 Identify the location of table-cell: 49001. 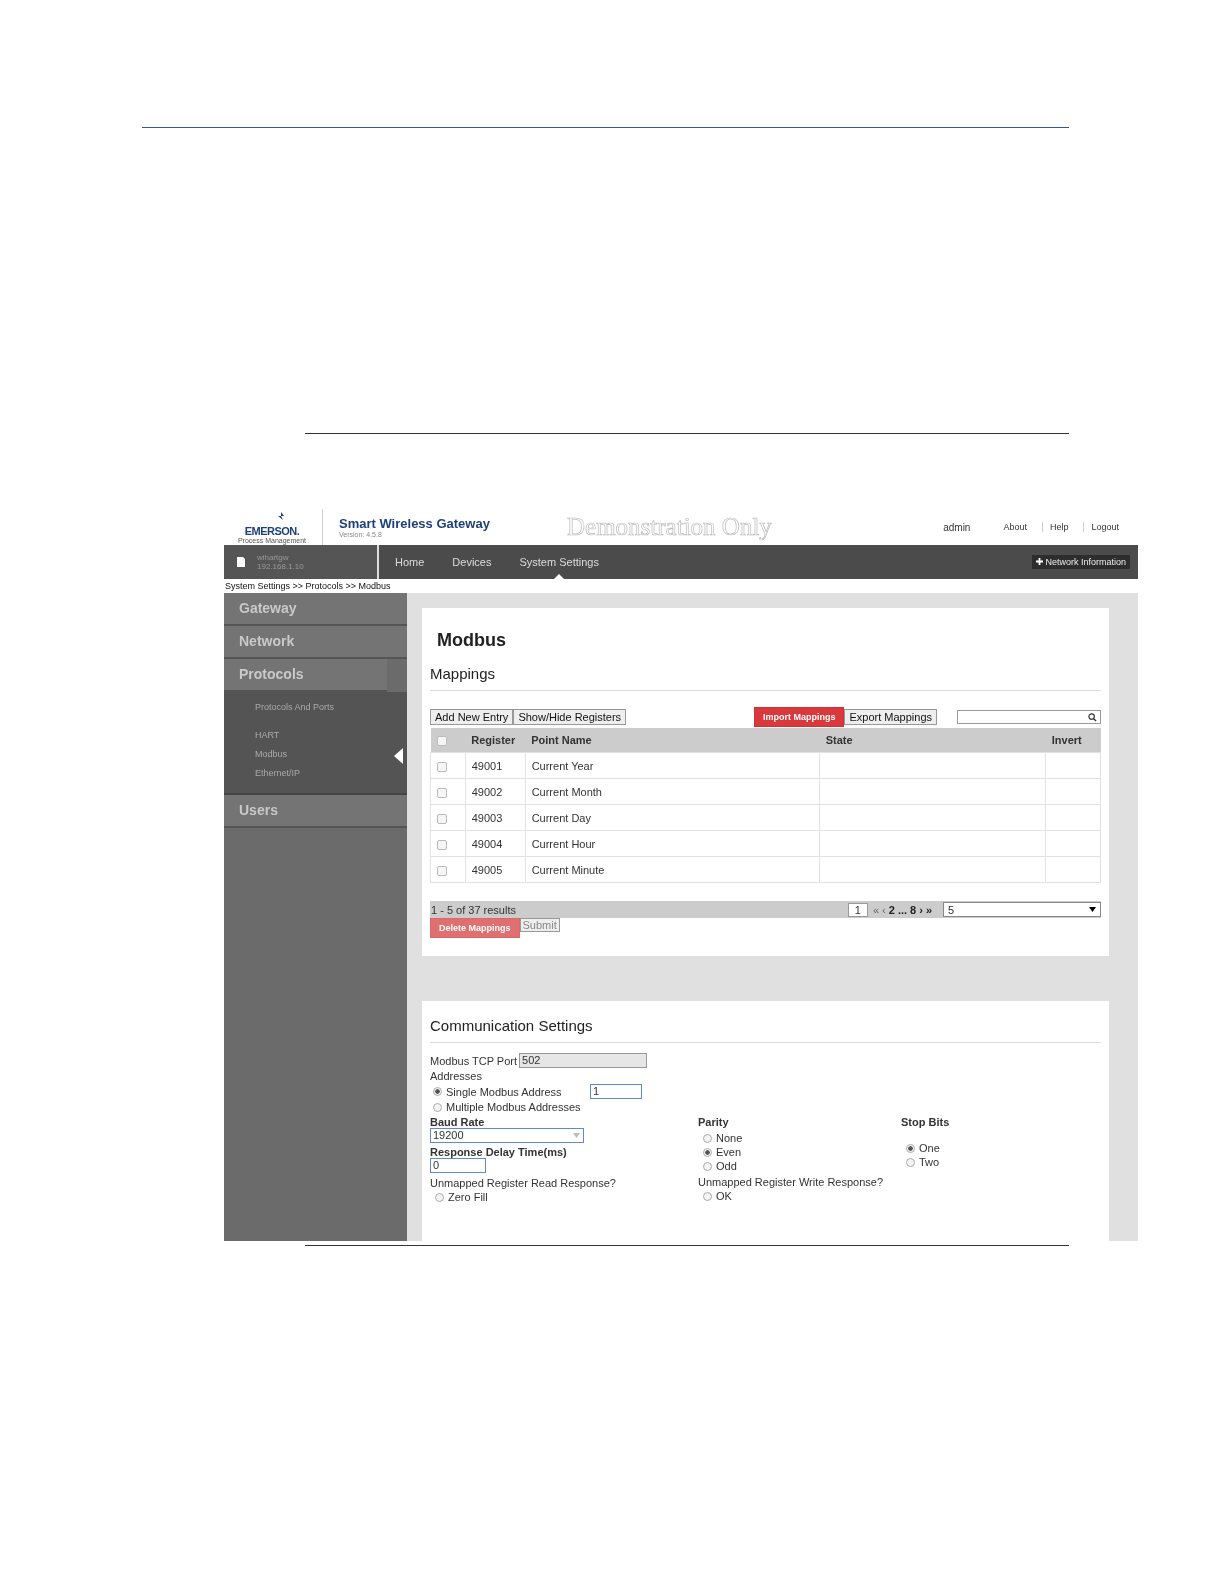
(495, 765).